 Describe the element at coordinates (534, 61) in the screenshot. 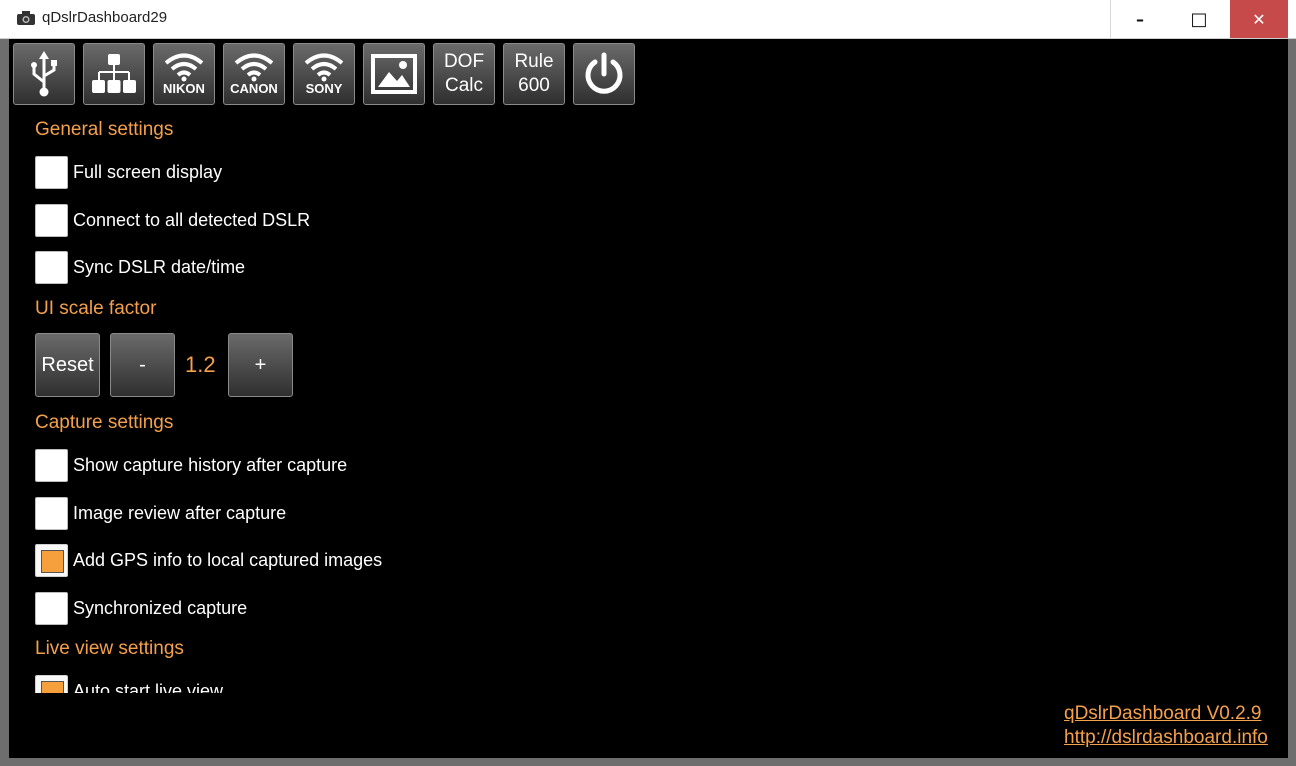

I see `rule-600-label-line1: Rule` at that location.